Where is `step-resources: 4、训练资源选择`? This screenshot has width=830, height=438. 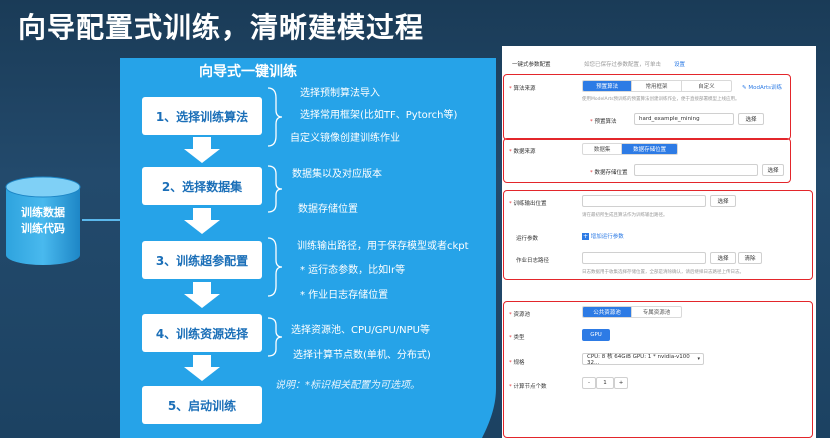 step-resources: 4、训练资源选择 is located at coordinates (202, 333).